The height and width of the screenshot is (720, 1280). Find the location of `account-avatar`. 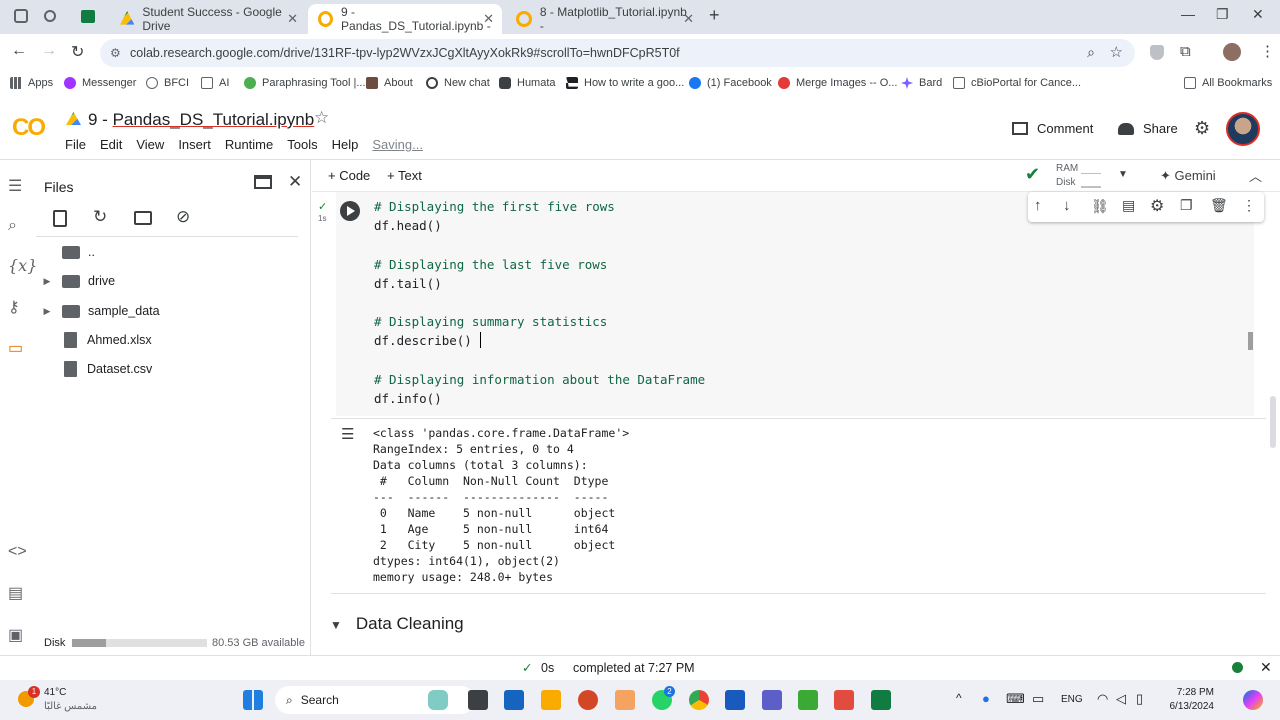

account-avatar is located at coordinates (1243, 129).